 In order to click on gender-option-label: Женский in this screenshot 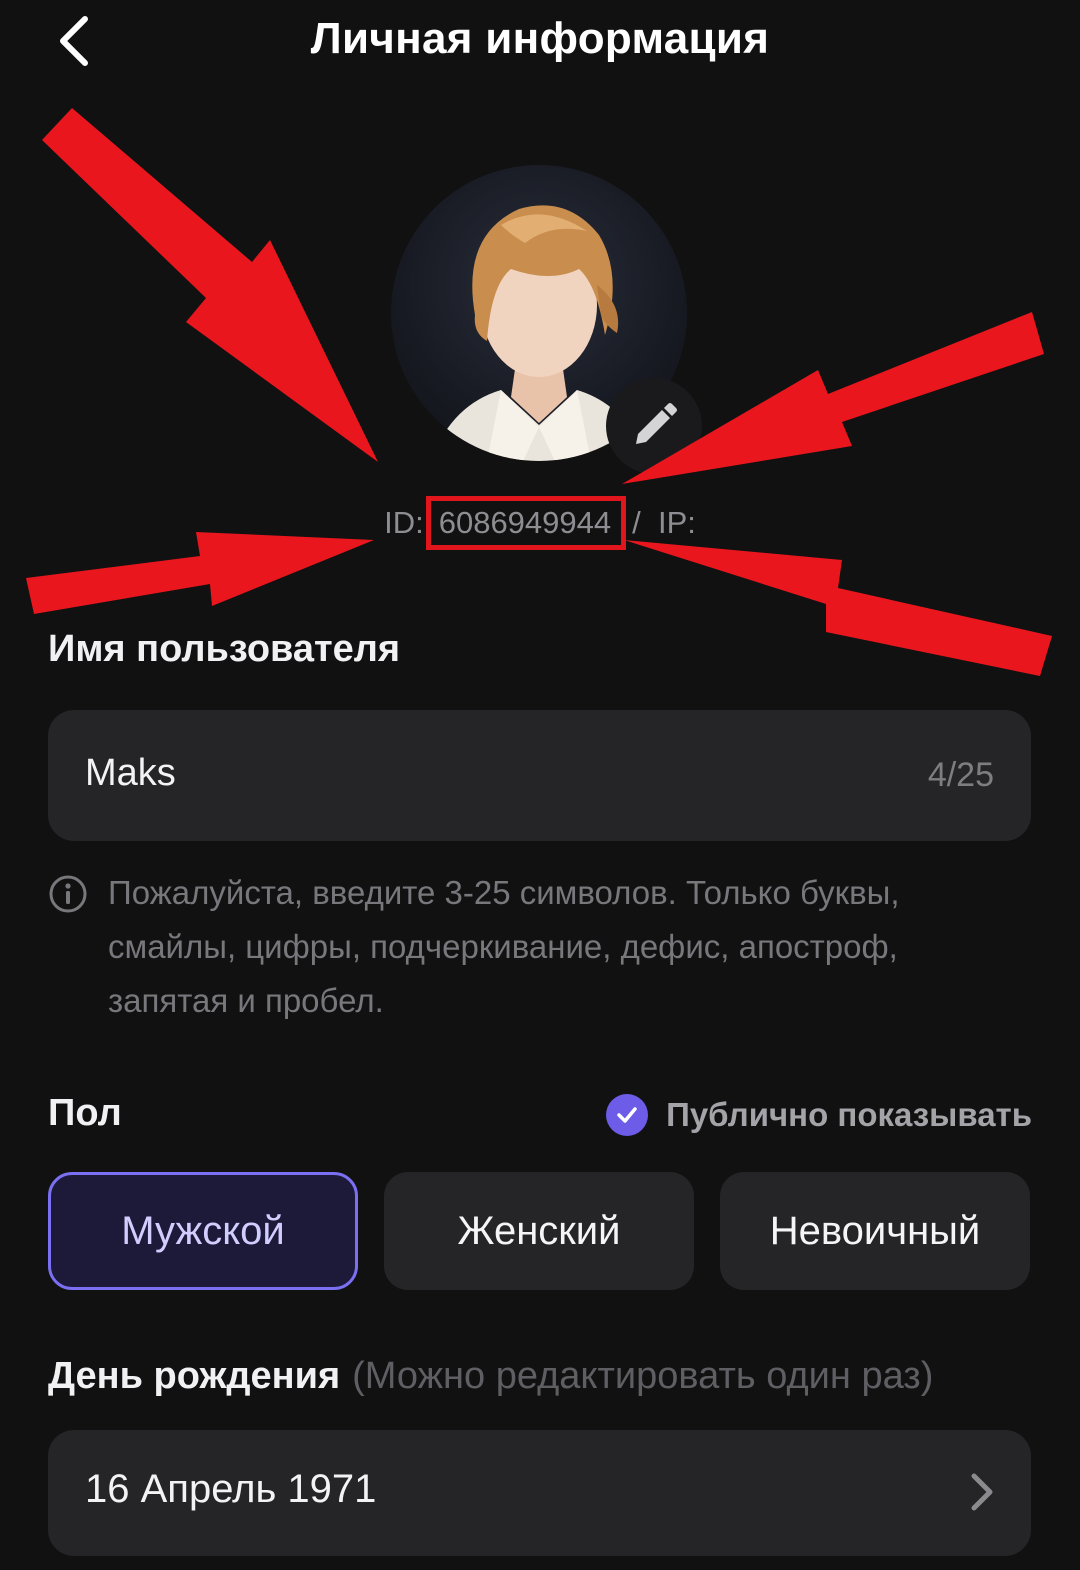, I will do `click(539, 1230)`.